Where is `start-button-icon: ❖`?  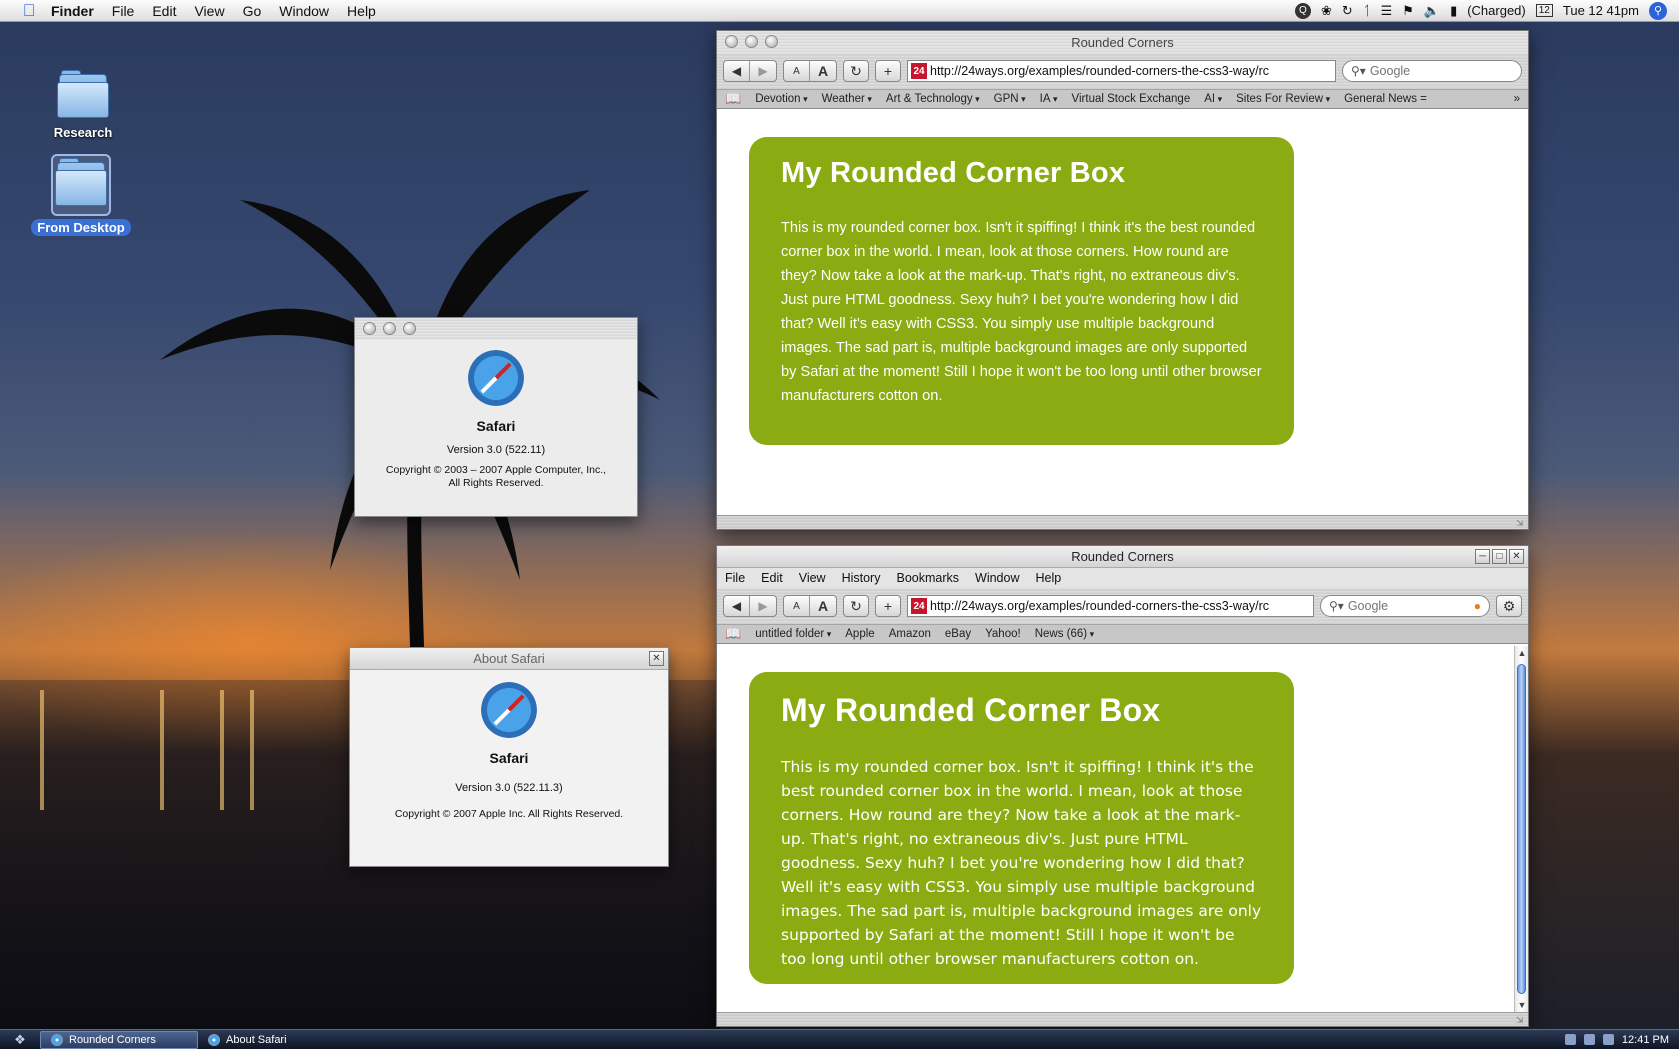
start-button-icon: ❖ is located at coordinates (20, 1040).